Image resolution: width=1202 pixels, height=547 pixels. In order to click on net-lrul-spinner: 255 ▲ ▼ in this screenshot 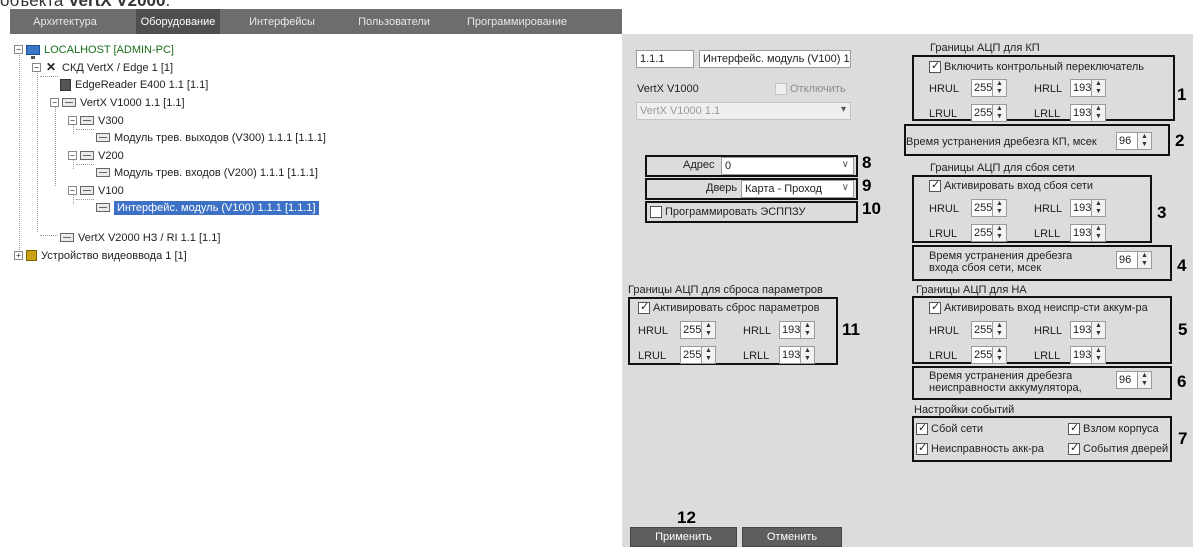, I will do `click(989, 233)`.